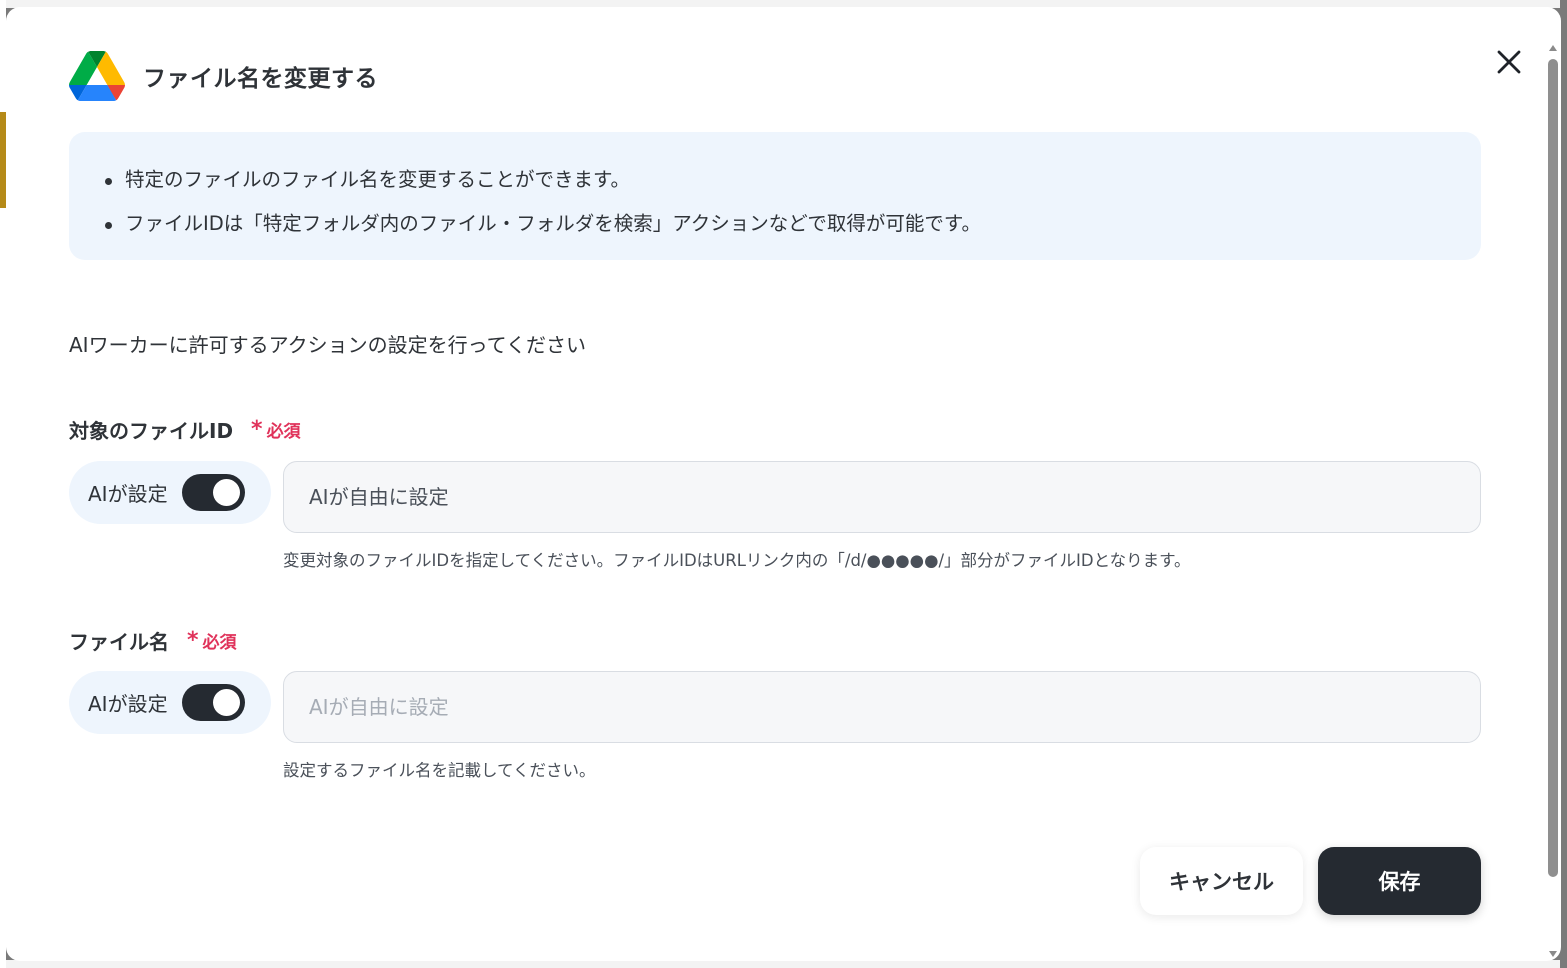 This screenshot has height=968, width=1567. I want to click on file-id-label: 対象のファイルID * 必須, so click(185, 429).